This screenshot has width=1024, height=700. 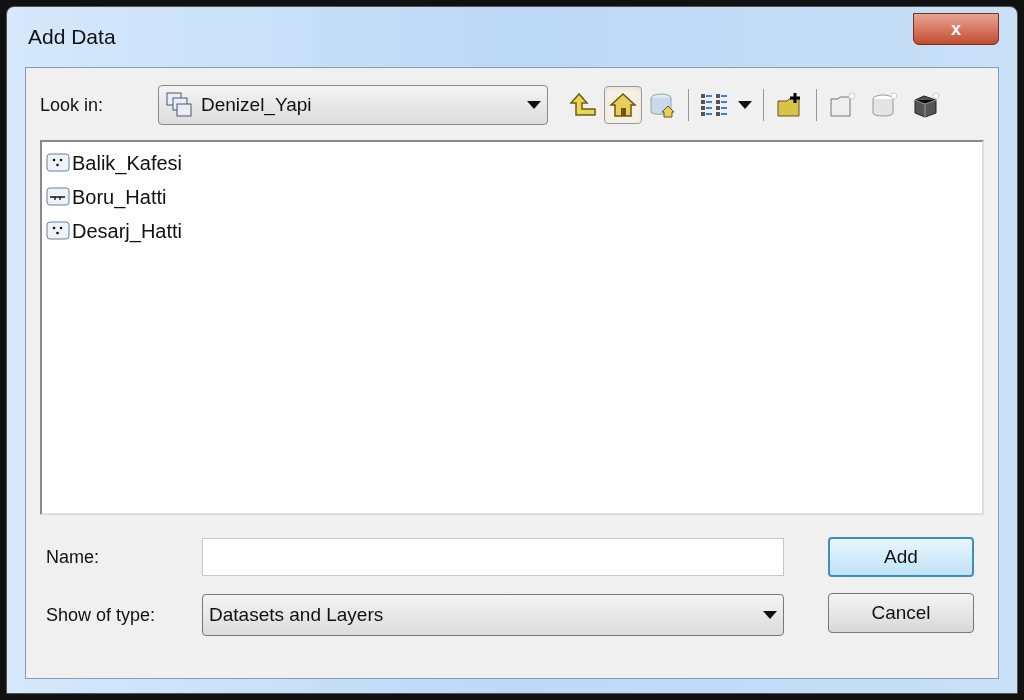 What do you see at coordinates (72, 105) in the screenshot?
I see `look-in-label: Look in:` at bounding box center [72, 105].